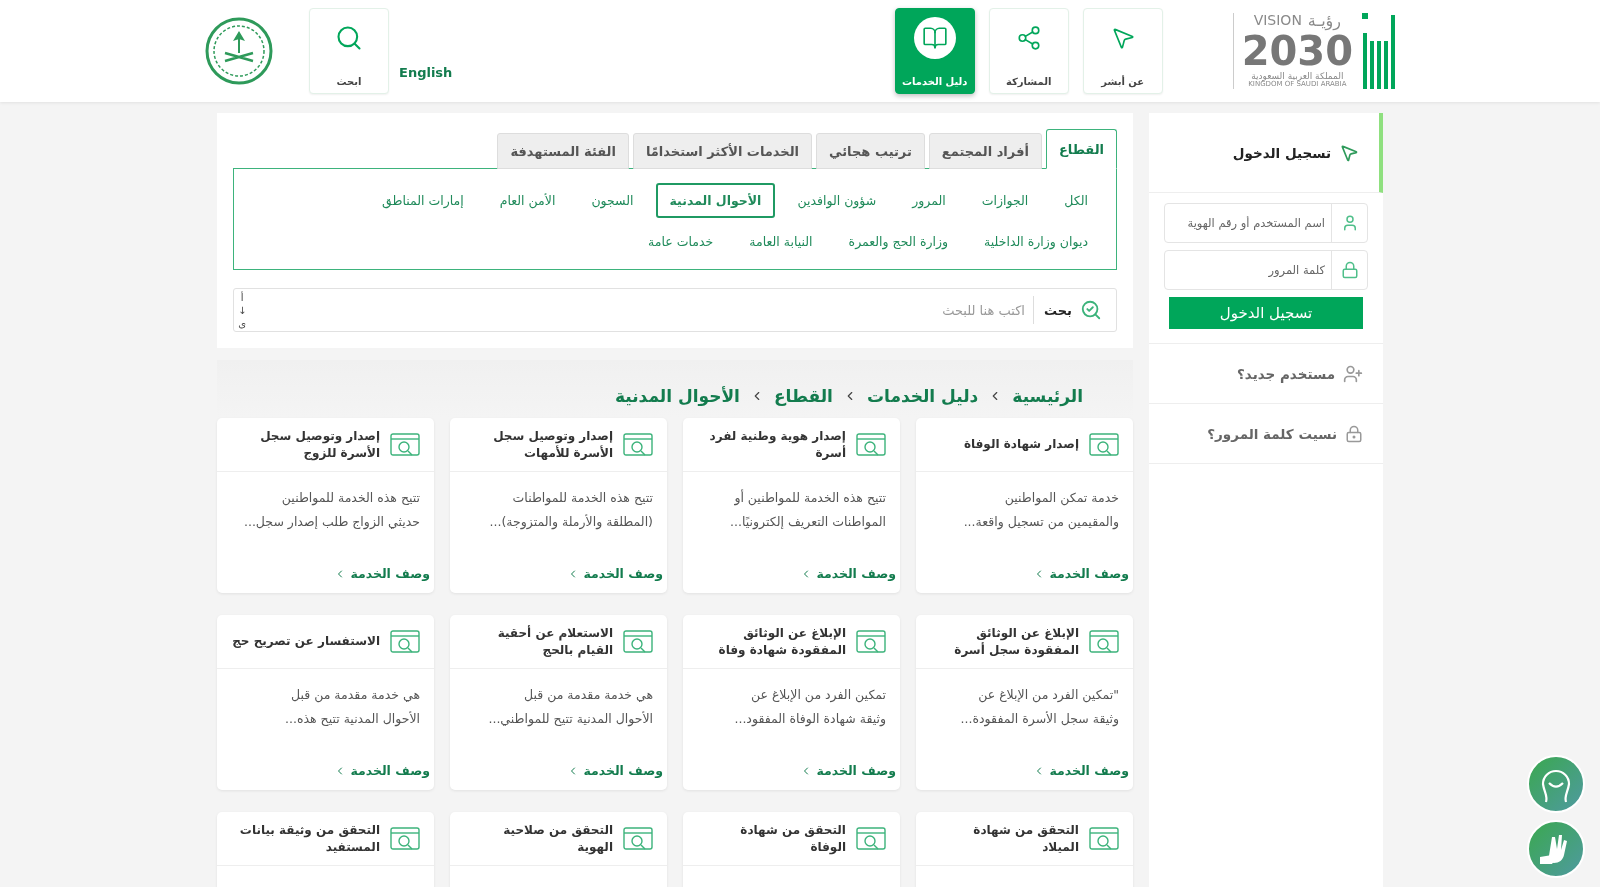 This screenshot has width=1600, height=887. Describe the element at coordinates (558, 838) in the screenshot. I see `service-title: التحقق من صلاحية الهوية` at that location.